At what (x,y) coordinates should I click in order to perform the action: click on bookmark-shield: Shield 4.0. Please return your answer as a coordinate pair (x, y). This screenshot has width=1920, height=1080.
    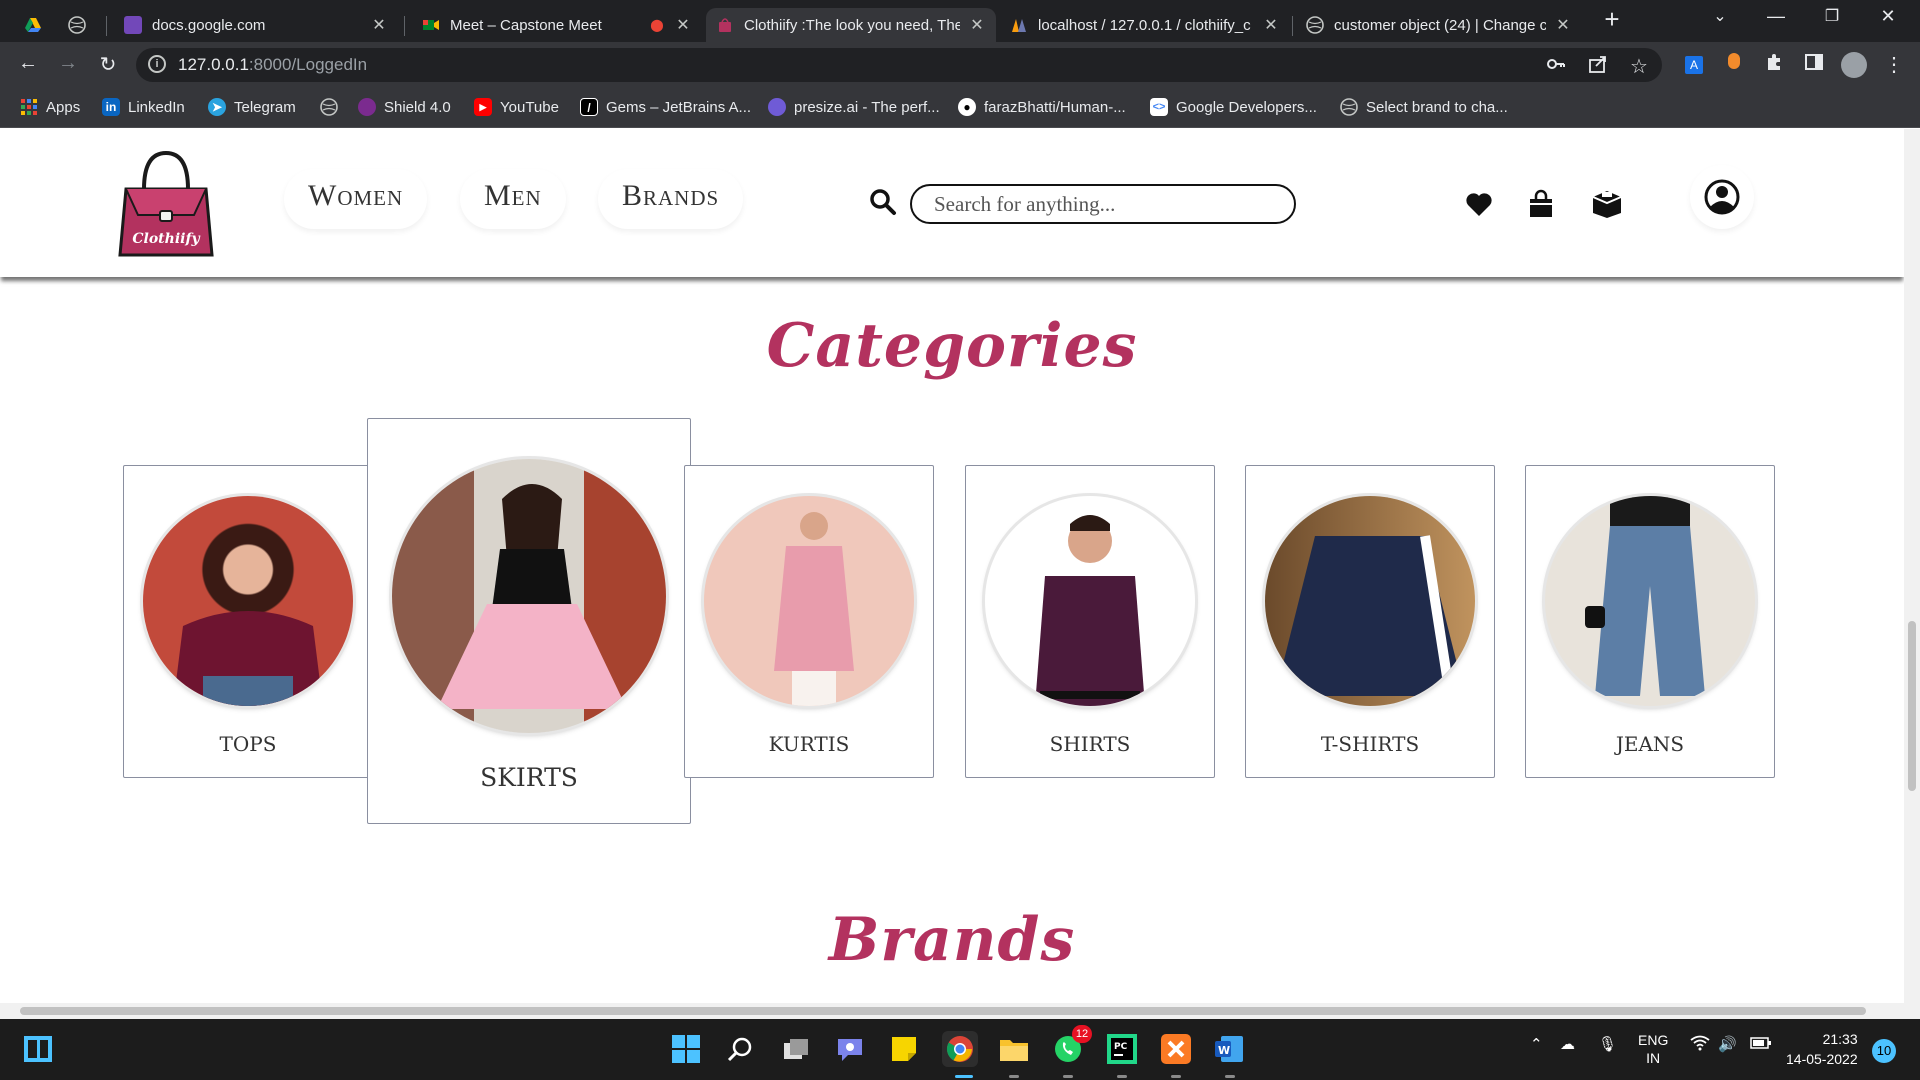
    Looking at the image, I should click on (404, 107).